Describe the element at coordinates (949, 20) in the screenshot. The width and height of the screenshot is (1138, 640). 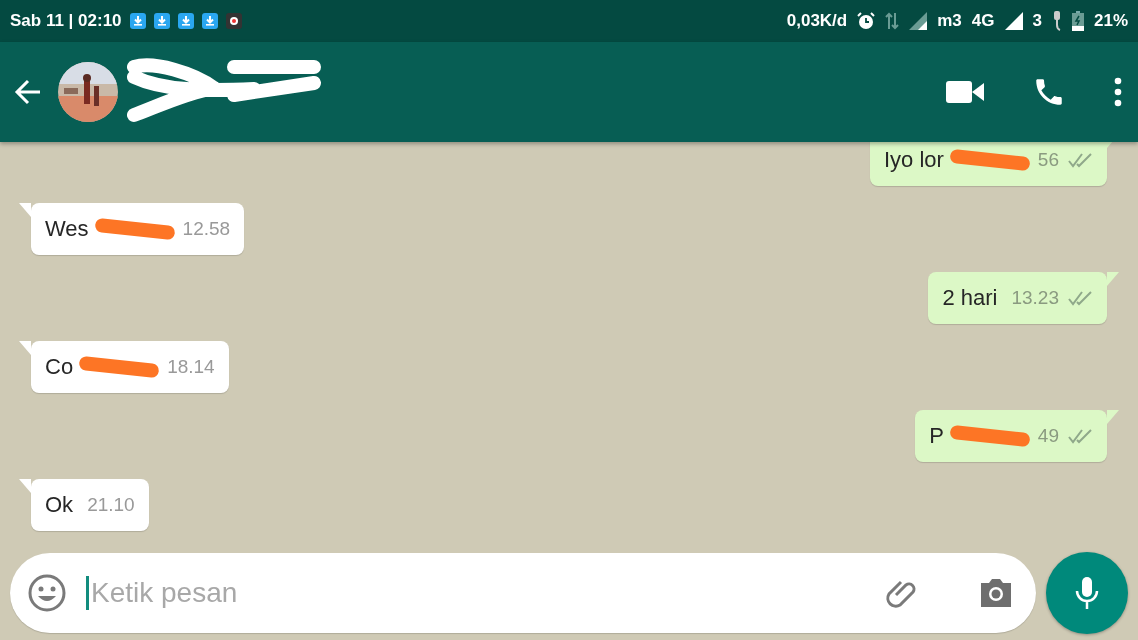
I see `carrier-name: m3` at that location.